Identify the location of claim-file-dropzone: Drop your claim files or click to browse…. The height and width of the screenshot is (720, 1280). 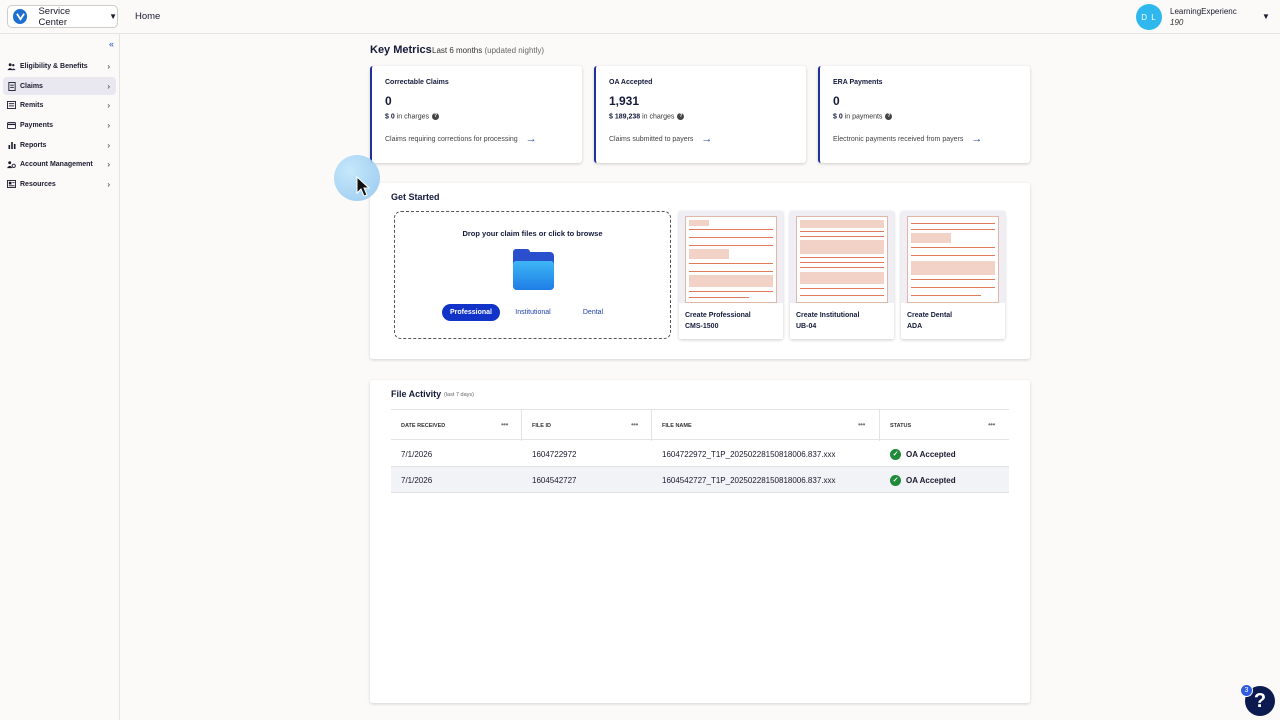
(532, 275).